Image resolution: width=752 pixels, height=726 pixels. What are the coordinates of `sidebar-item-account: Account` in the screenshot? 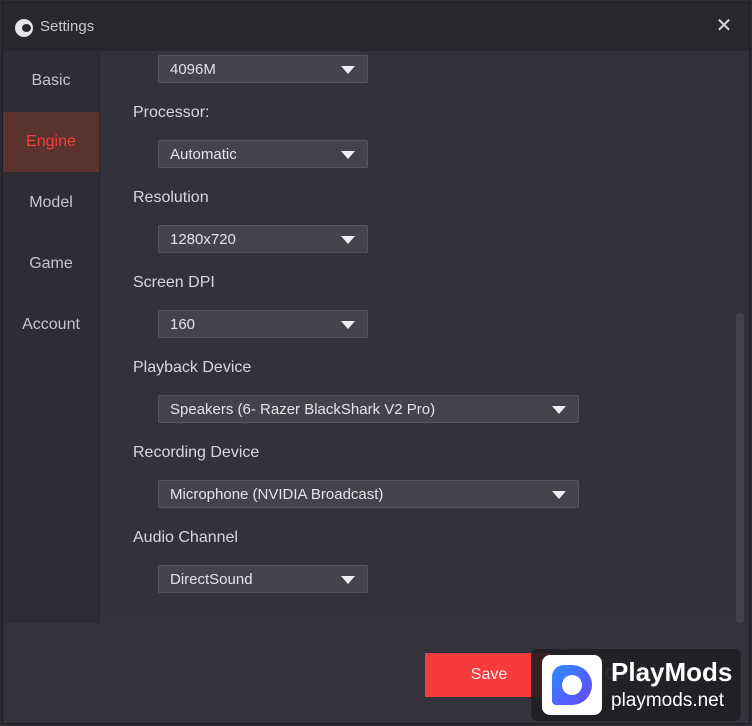 It's located at (51, 325).